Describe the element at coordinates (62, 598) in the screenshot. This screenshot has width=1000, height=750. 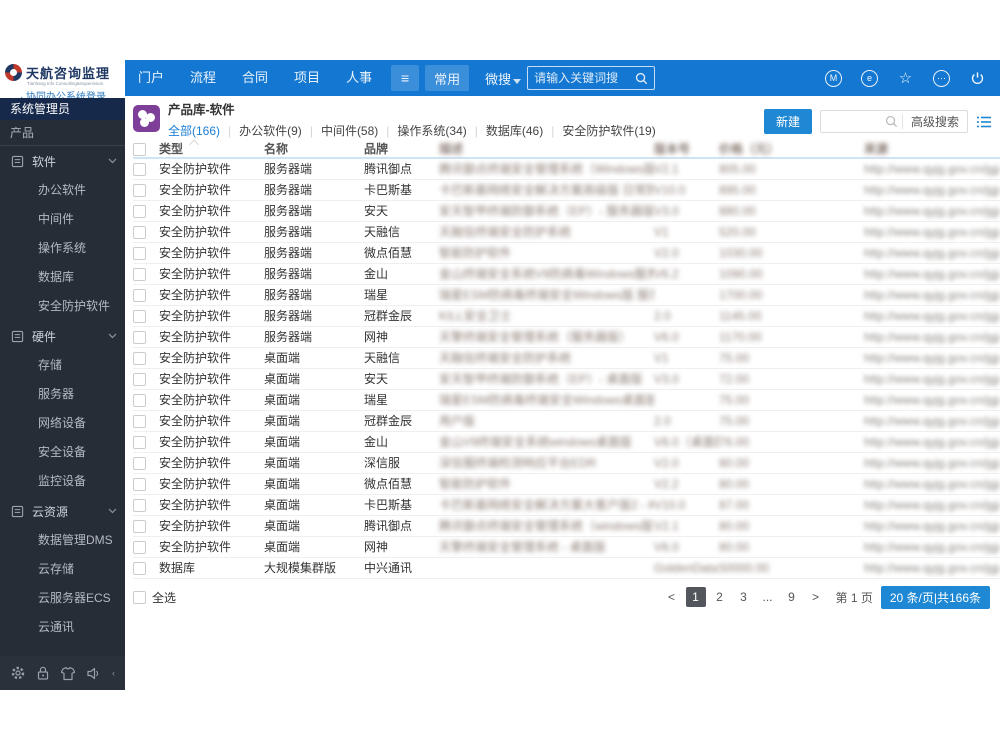
I see `sidebar-item-云服务器ECS: 云服务器ECS` at that location.